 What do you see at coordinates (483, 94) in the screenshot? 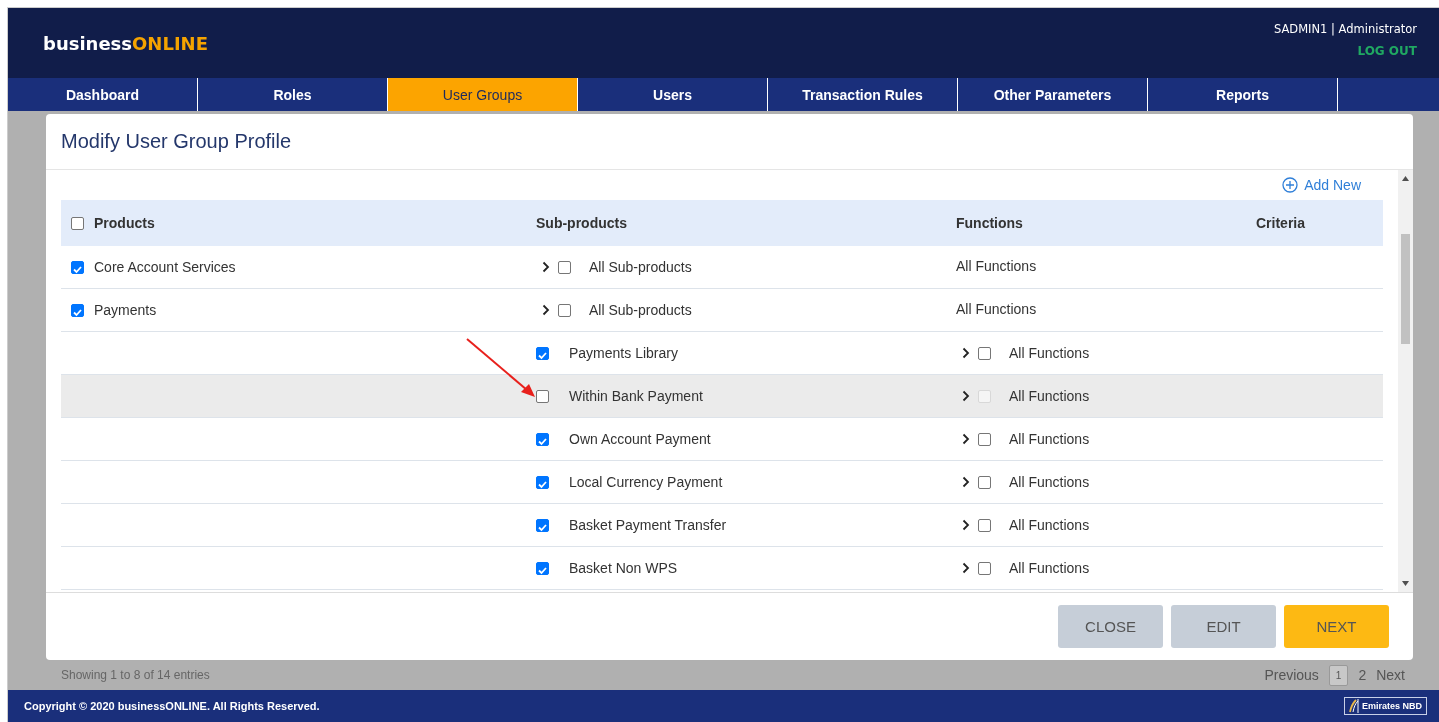
I see `nav-tab: User Groups` at bounding box center [483, 94].